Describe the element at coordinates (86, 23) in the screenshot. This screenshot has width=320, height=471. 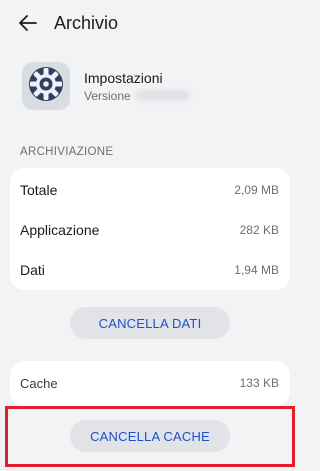
I see `page-title: Archivio` at that location.